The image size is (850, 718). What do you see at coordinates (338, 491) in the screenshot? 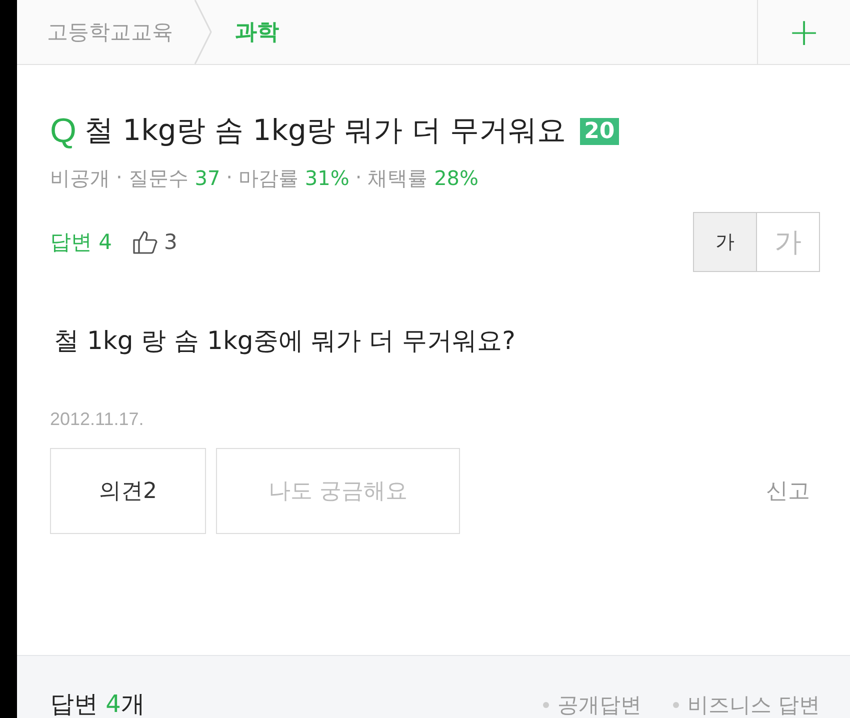
I see `action-button: 나도 궁금해요` at bounding box center [338, 491].